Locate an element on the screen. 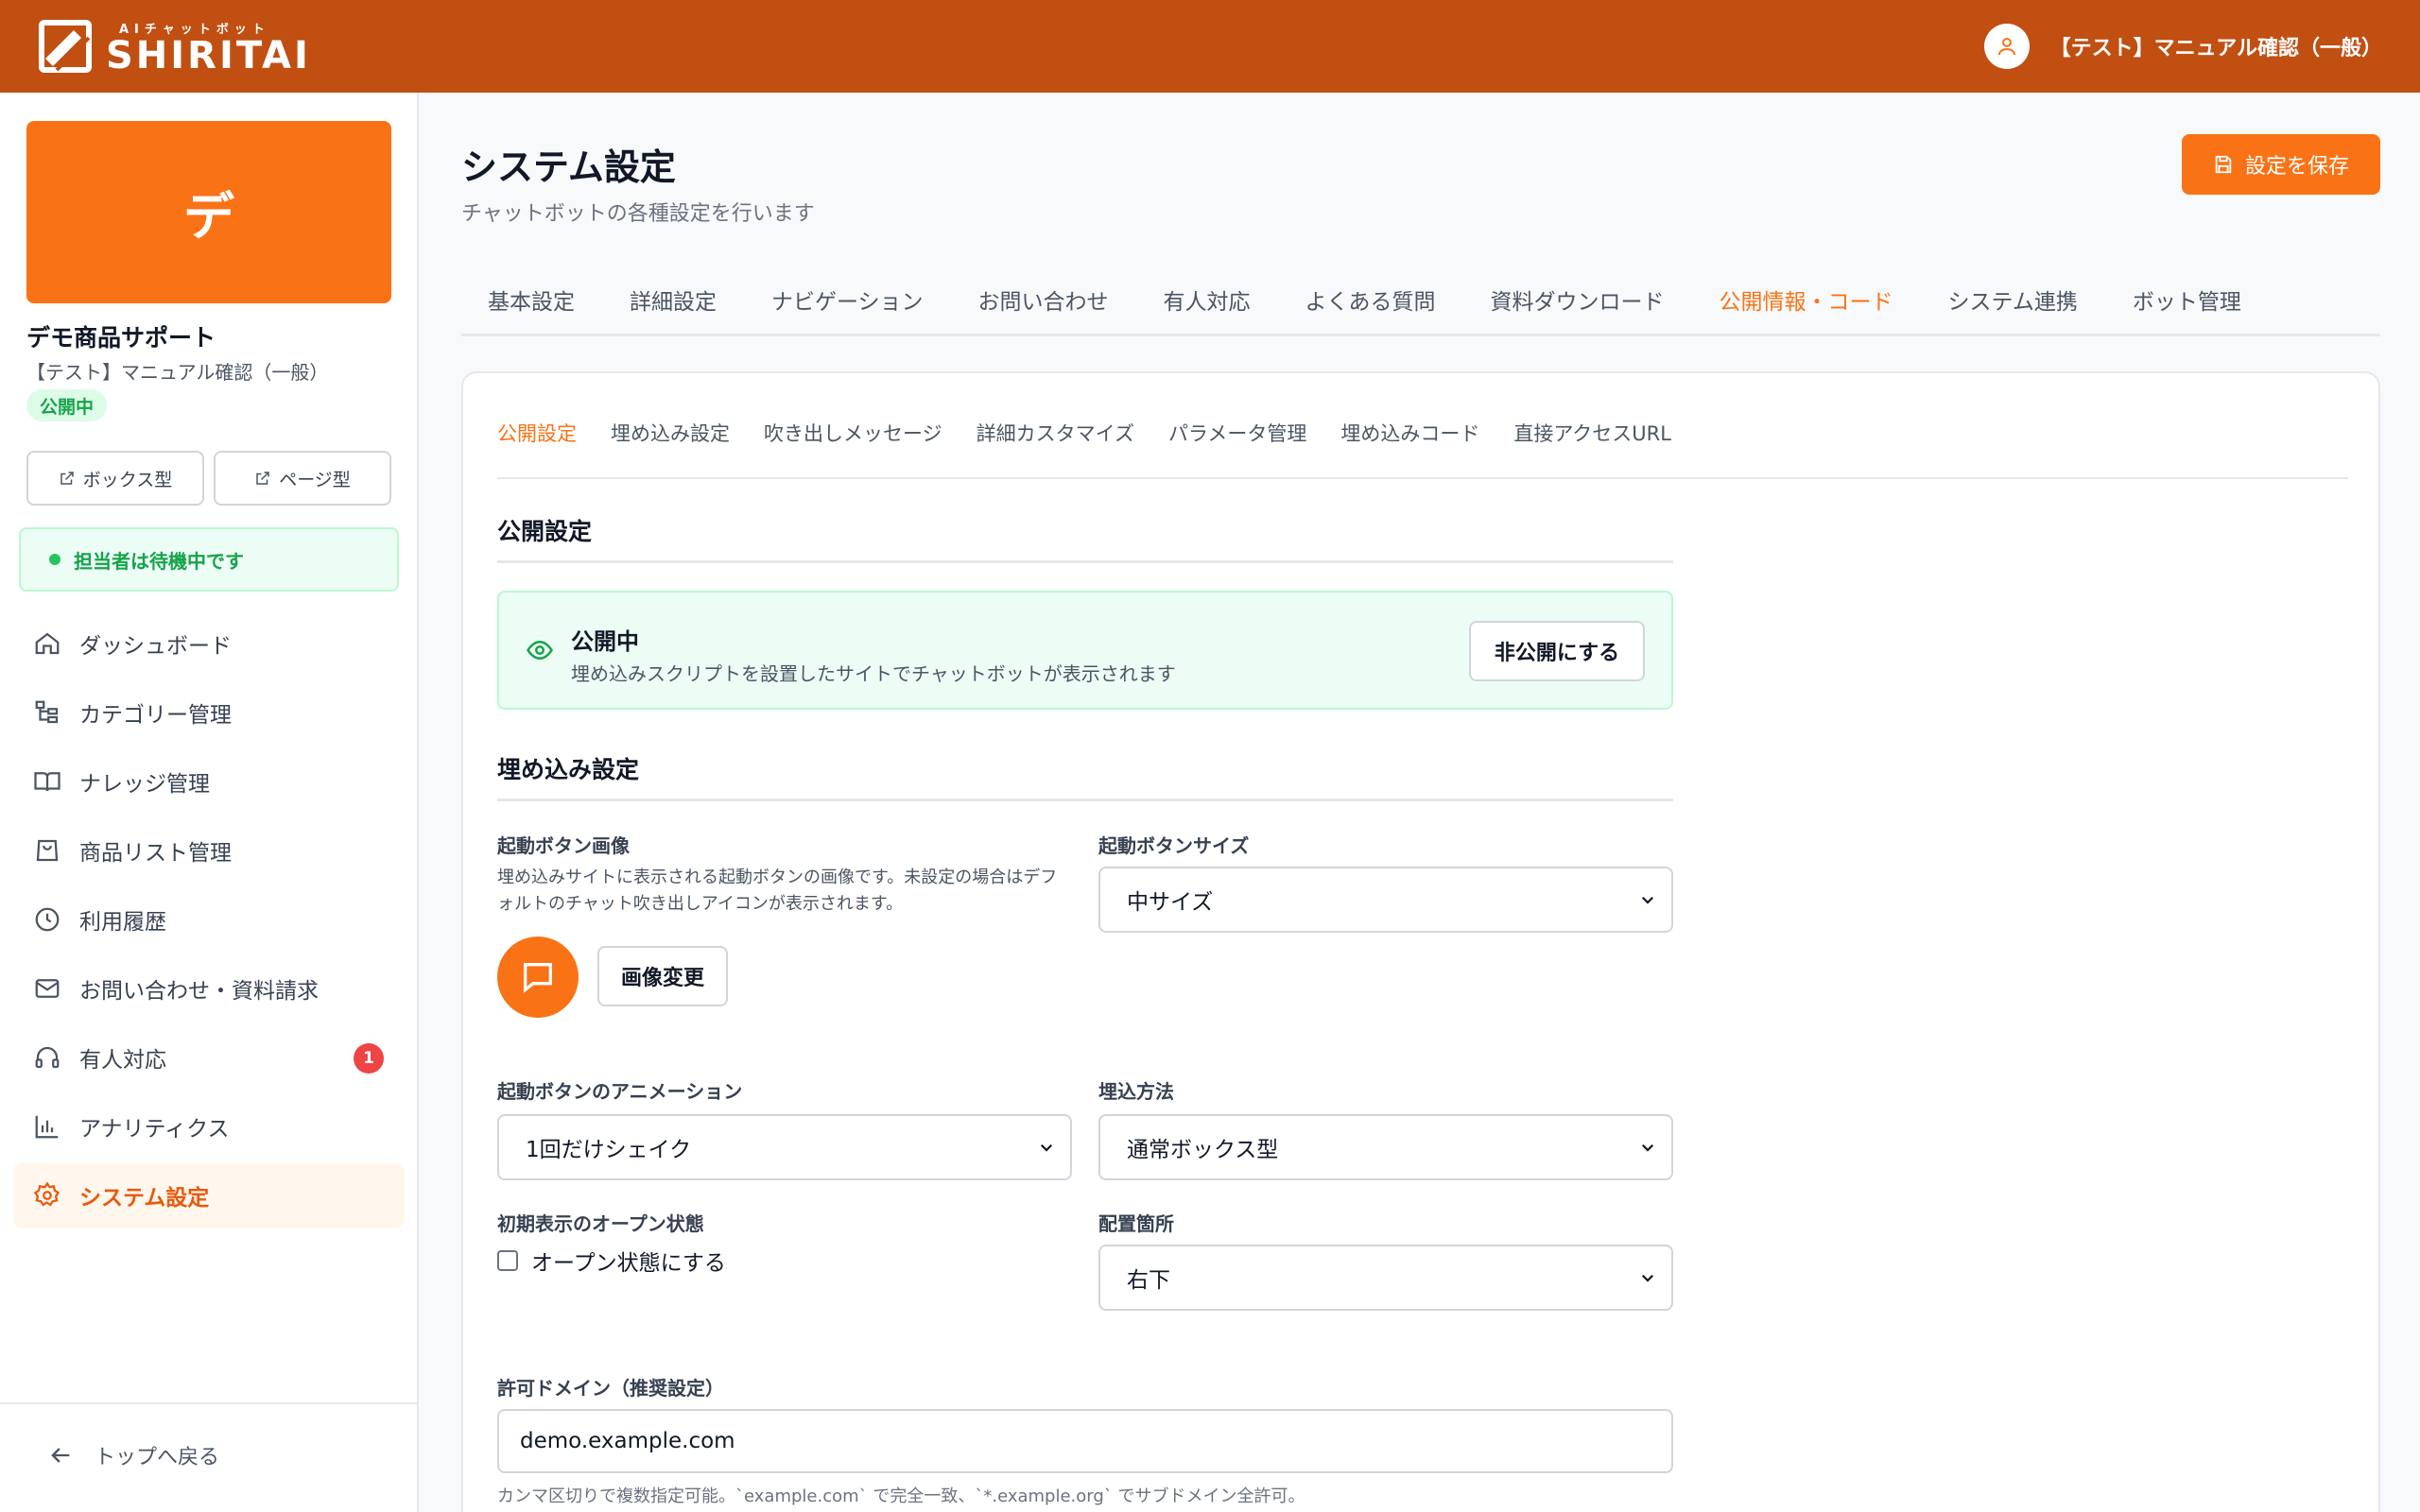 This screenshot has width=2420, height=1512. save-settings-button: 設定を保存 is located at coordinates (2281, 164).